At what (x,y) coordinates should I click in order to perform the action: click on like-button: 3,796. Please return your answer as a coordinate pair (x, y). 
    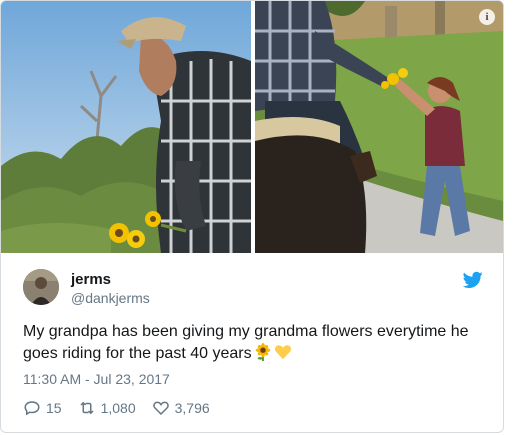
    Looking at the image, I should click on (181, 408).